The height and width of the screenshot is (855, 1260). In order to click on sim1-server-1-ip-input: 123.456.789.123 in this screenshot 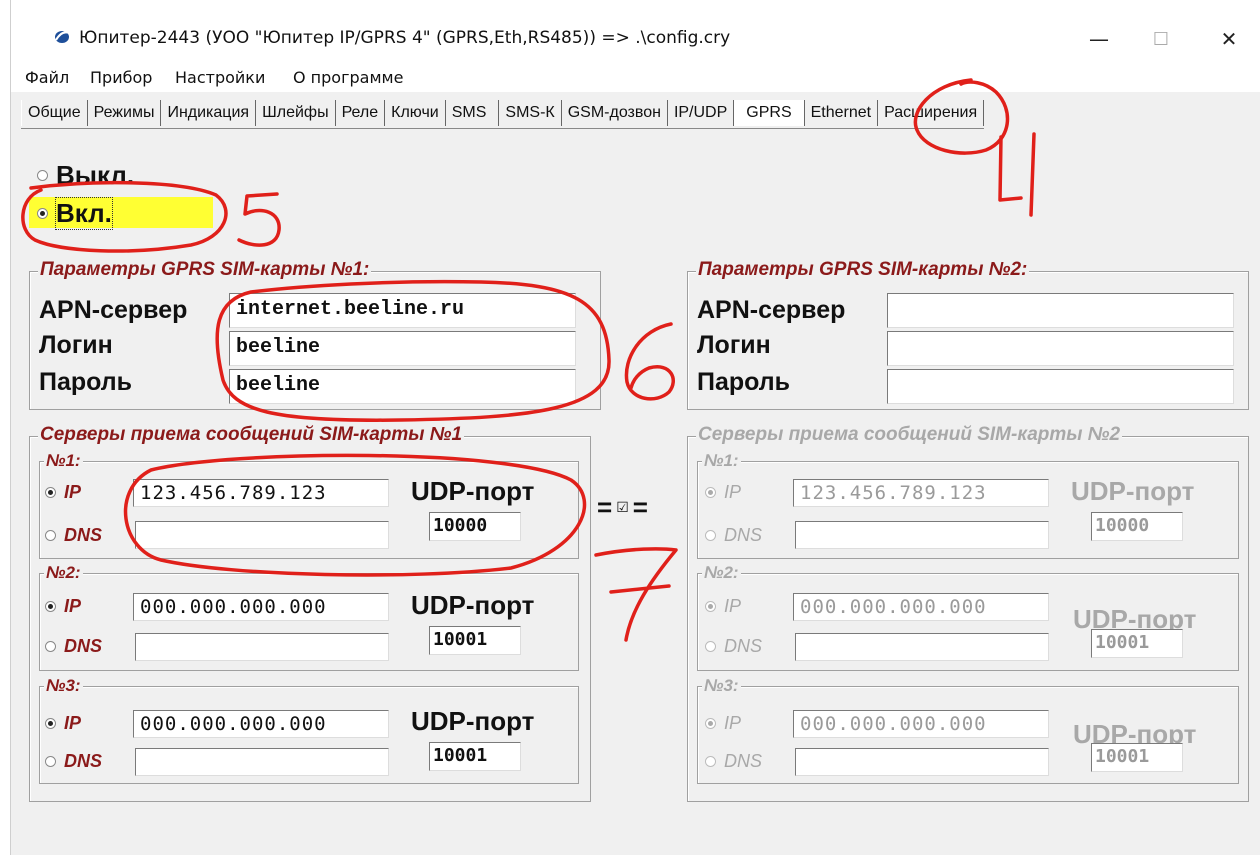, I will do `click(261, 493)`.